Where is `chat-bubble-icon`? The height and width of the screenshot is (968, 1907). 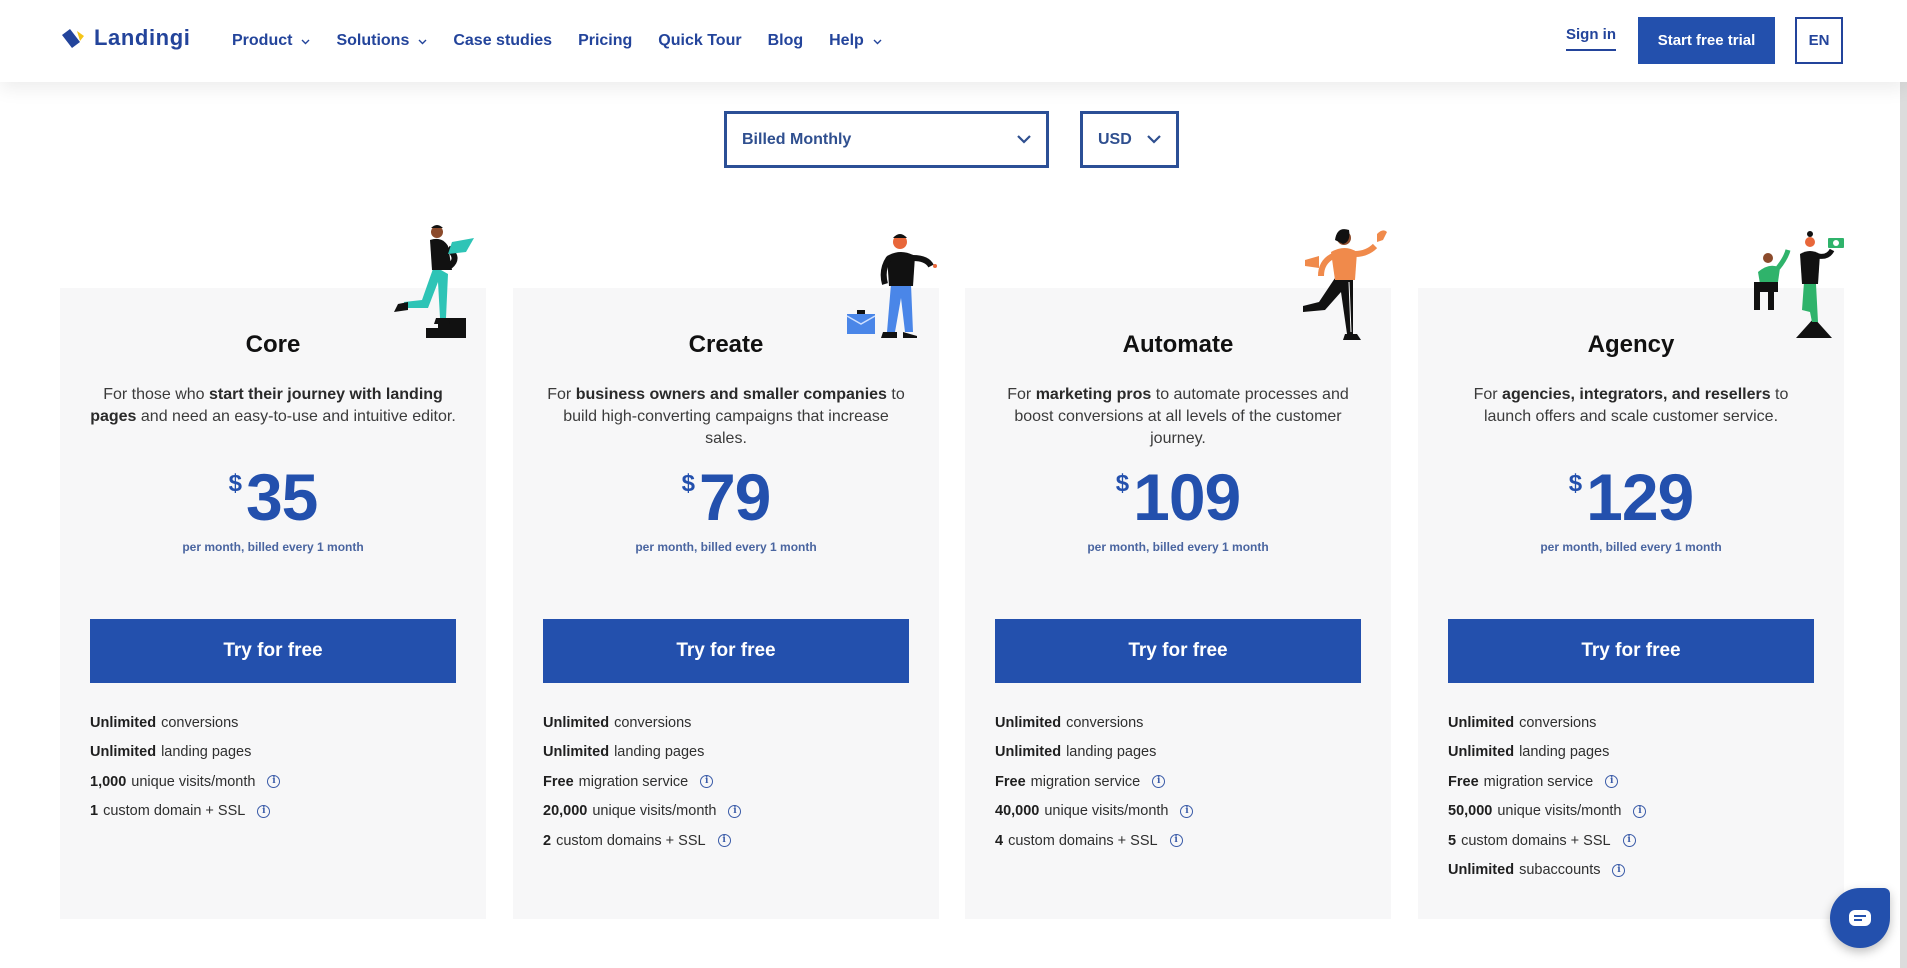 chat-bubble-icon is located at coordinates (1860, 918).